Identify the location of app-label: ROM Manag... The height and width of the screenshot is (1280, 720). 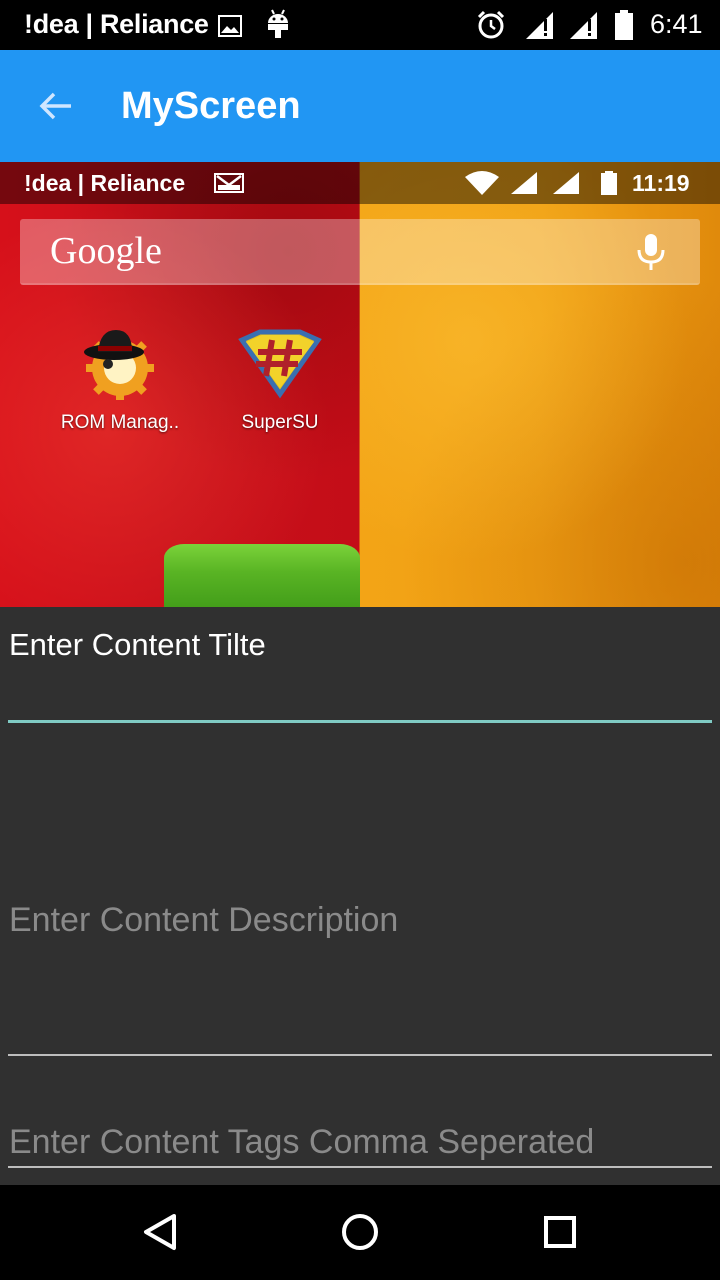
(120, 422).